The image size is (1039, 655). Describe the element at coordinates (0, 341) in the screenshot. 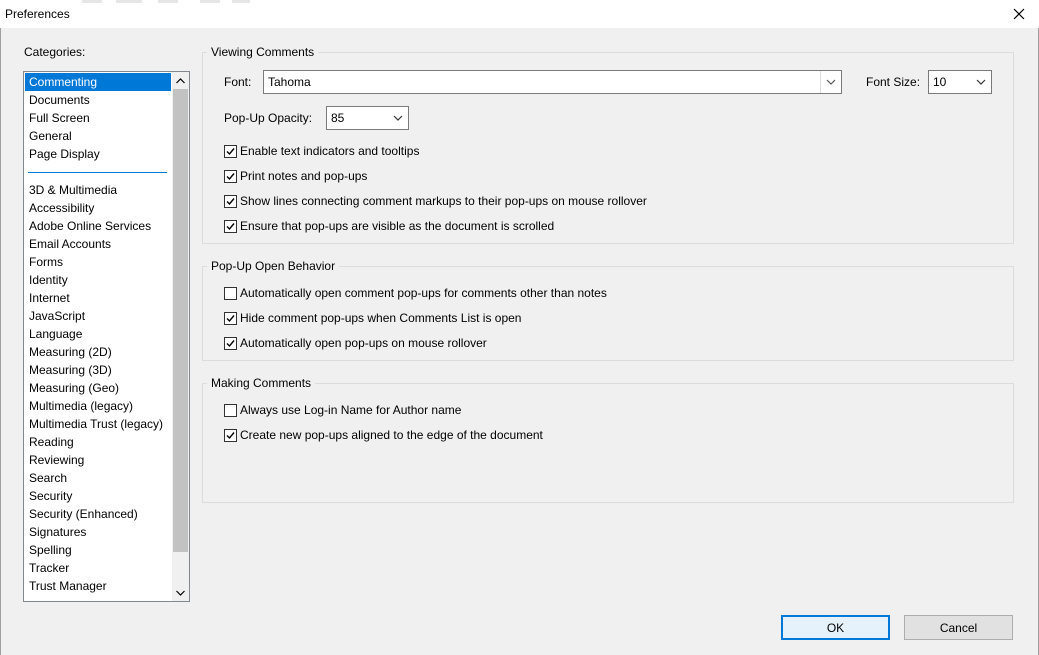

I see `window-border` at that location.